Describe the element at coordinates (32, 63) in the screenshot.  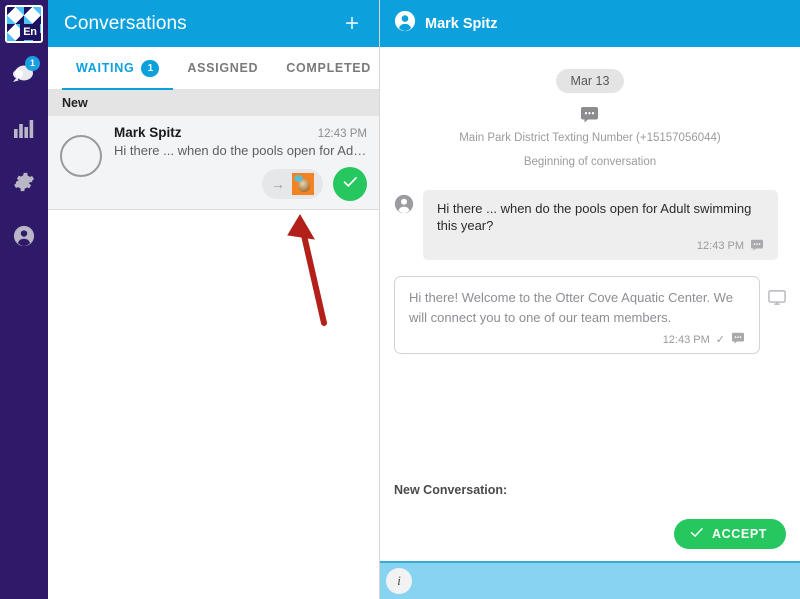
I see `conversations-badge: 1` at that location.